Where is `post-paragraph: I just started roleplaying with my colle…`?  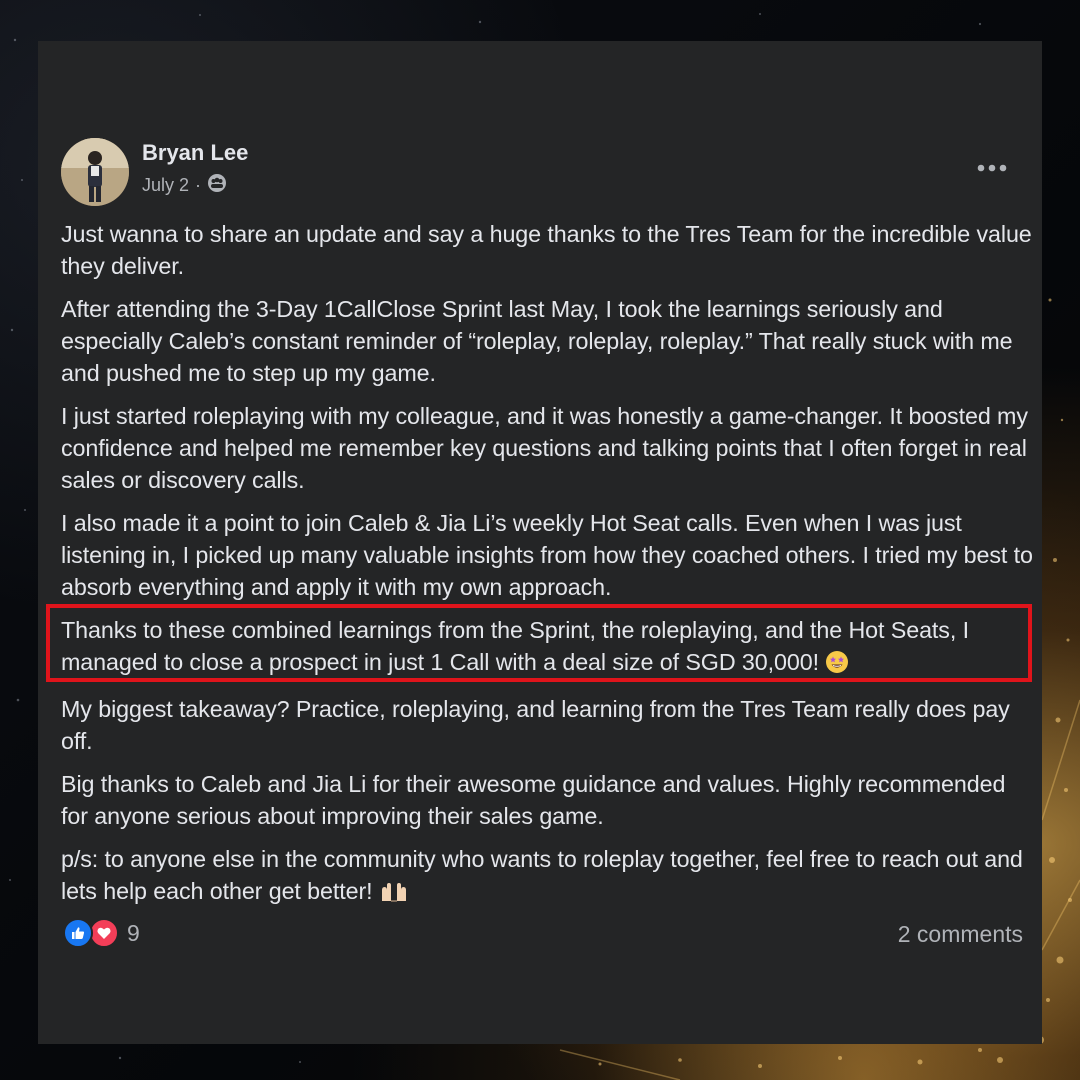
post-paragraph: I just started roleplaying with my colle… is located at coordinates (544, 448).